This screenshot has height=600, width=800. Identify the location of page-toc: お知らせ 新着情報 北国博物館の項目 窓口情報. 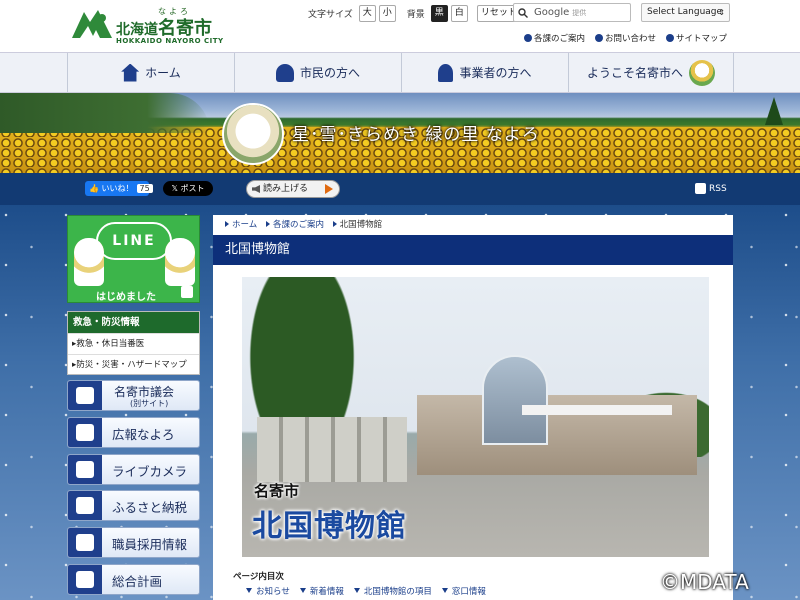
(366, 591).